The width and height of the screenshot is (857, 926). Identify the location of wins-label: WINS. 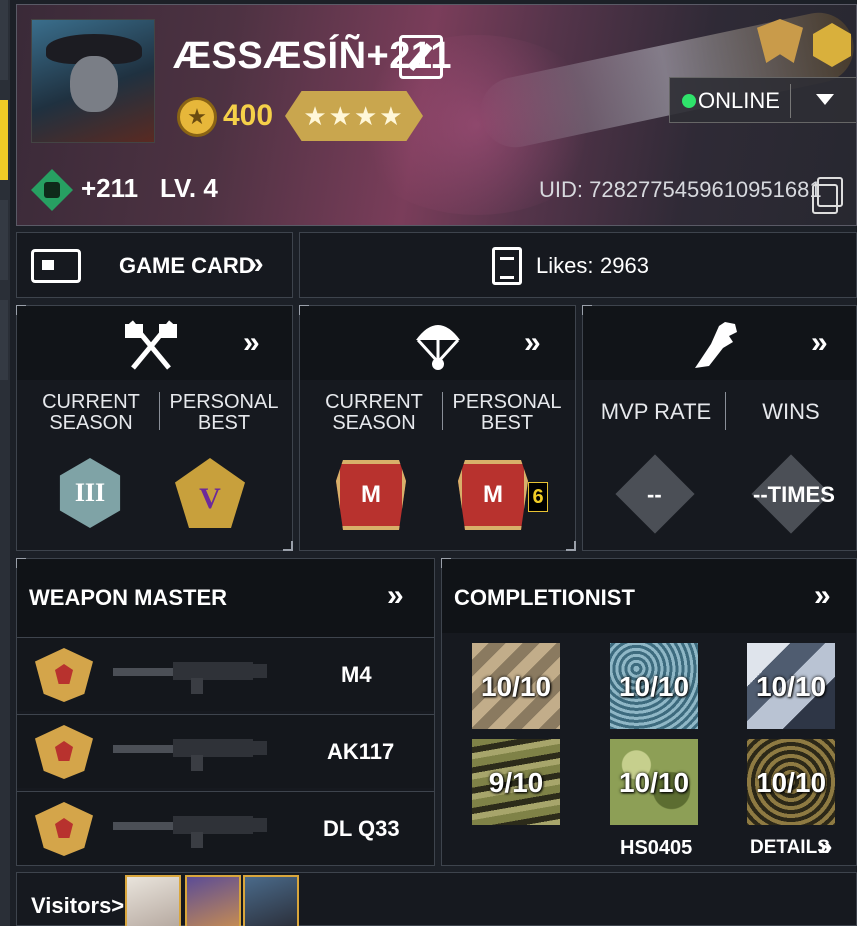
(791, 411).